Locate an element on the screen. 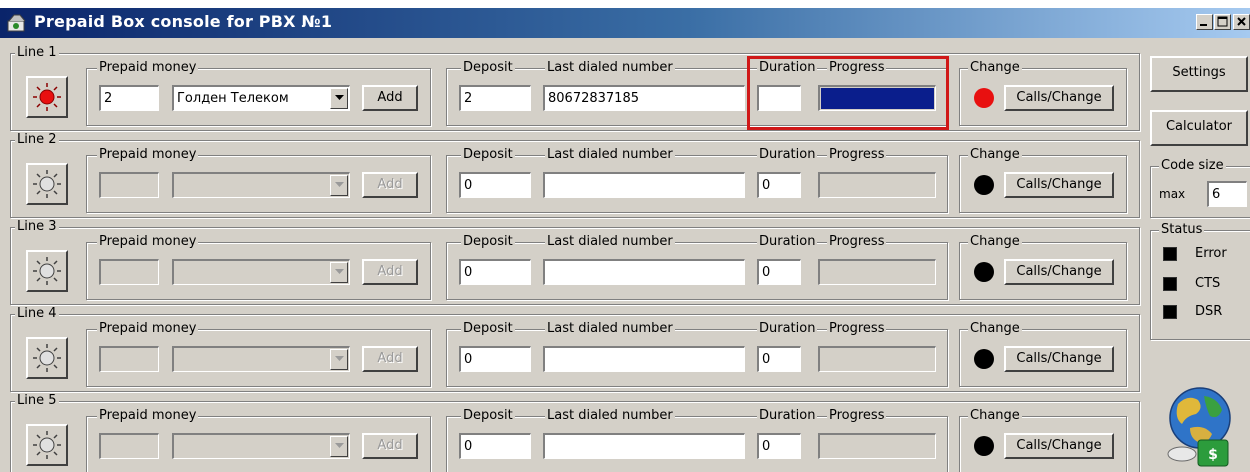  maximize-button is located at coordinates (1222, 22).